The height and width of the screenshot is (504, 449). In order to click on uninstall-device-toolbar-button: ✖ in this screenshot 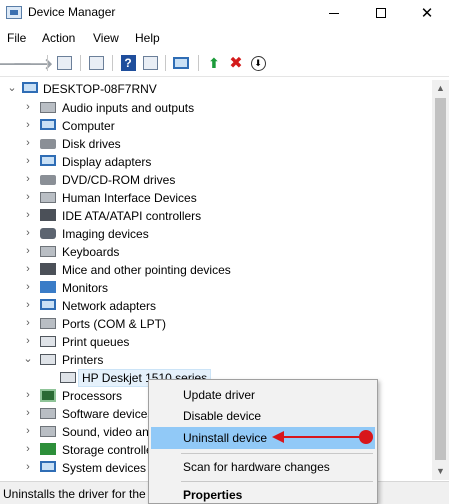, I will do `click(236, 63)`.